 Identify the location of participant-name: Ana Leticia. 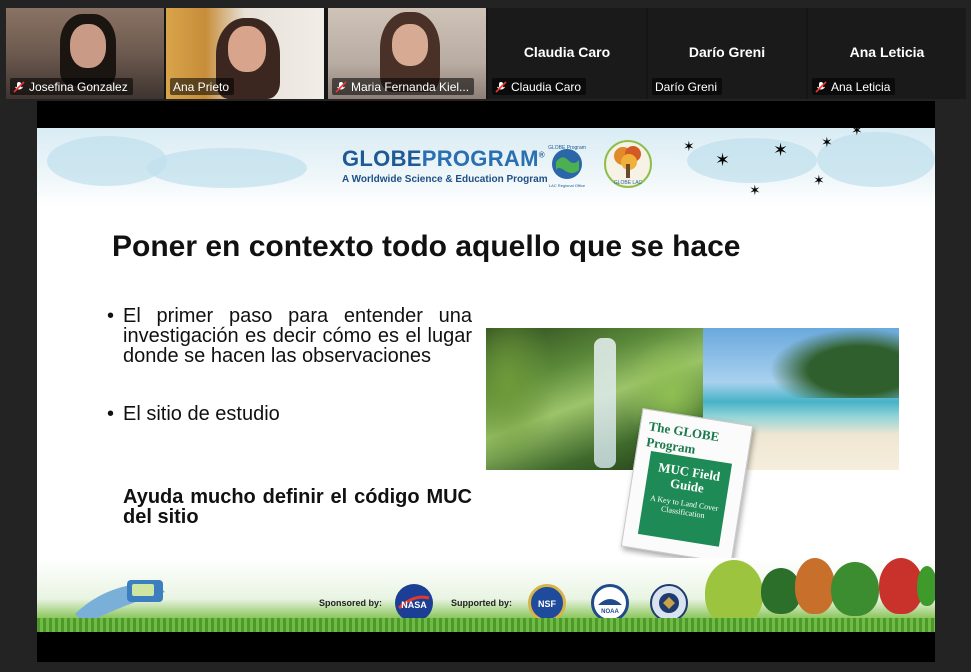
(861, 86).